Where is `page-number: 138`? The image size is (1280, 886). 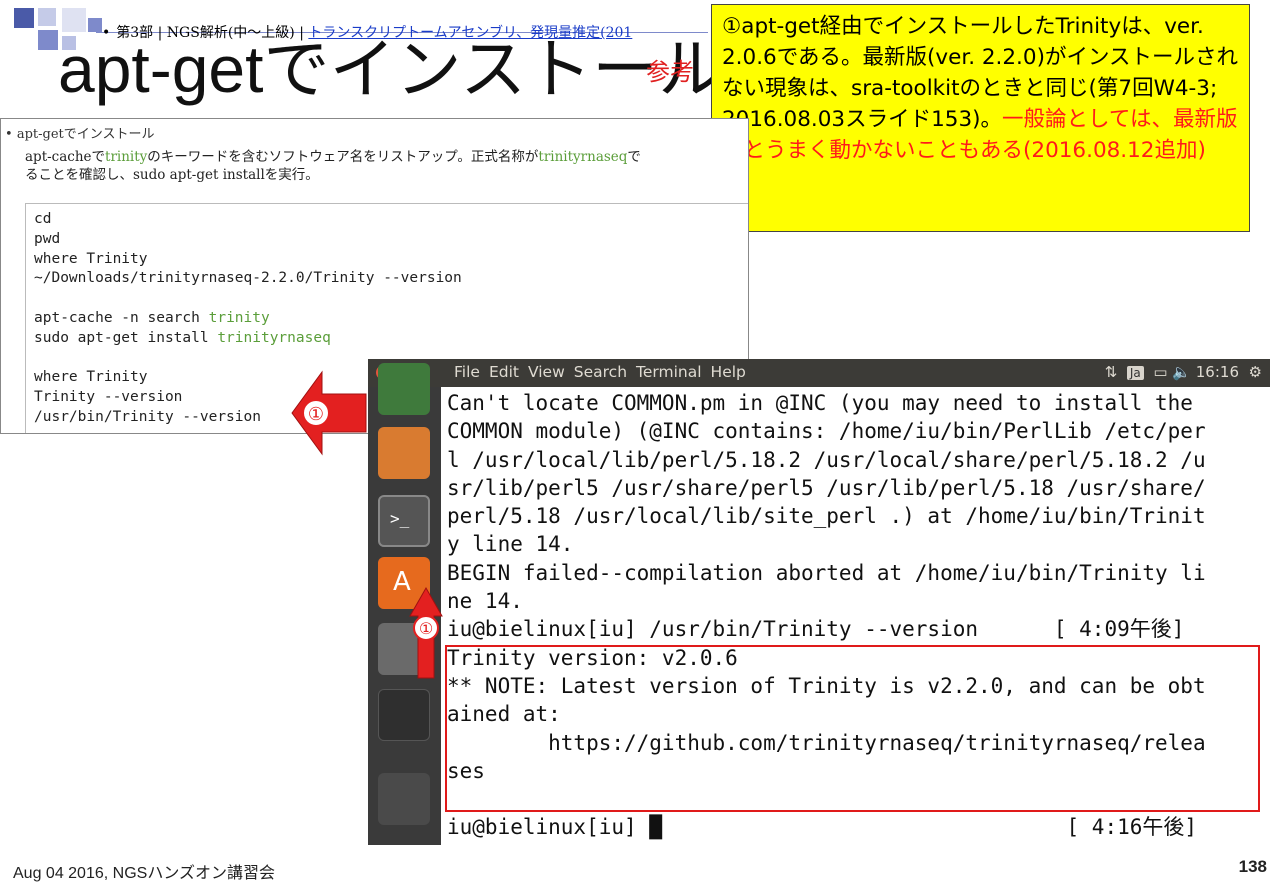 page-number: 138 is located at coordinates (1252, 866).